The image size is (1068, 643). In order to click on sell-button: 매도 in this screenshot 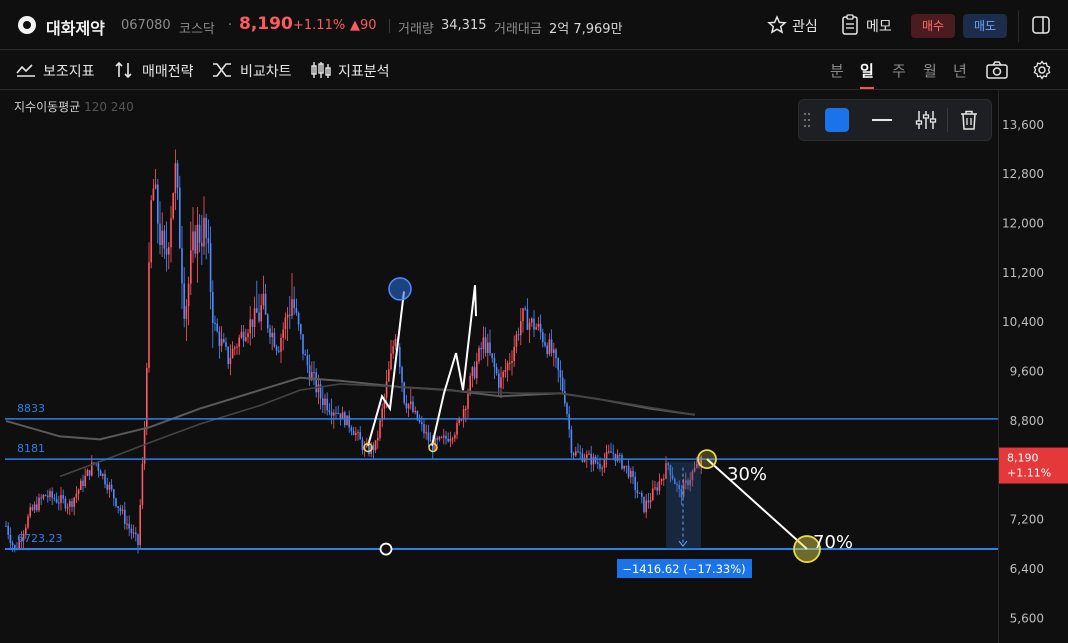, I will do `click(985, 26)`.